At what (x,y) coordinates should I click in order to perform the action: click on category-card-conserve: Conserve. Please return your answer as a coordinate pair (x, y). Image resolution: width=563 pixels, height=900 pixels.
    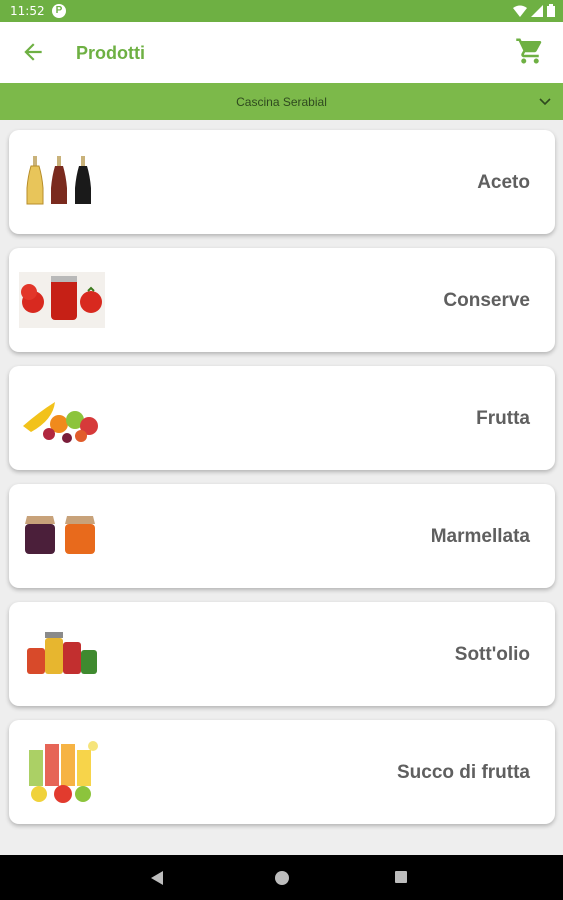
    Looking at the image, I should click on (282, 300).